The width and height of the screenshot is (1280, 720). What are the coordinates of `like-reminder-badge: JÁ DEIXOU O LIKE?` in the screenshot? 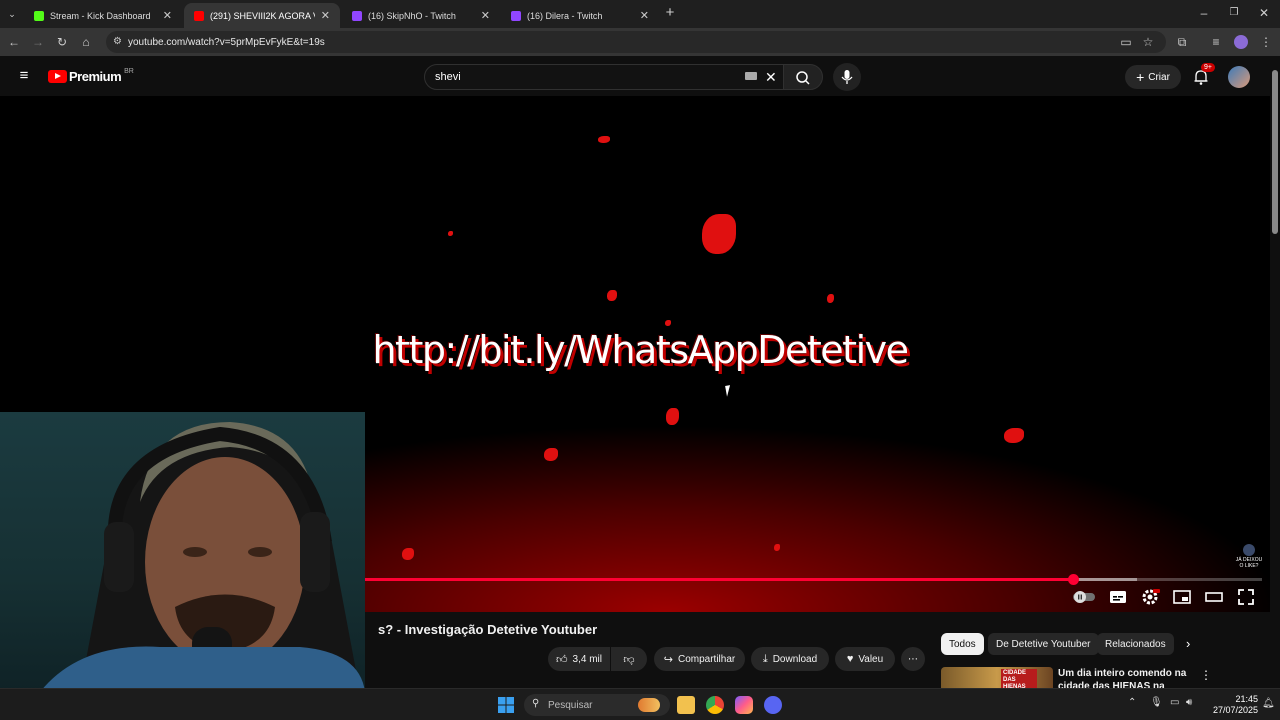 It's located at (1249, 558).